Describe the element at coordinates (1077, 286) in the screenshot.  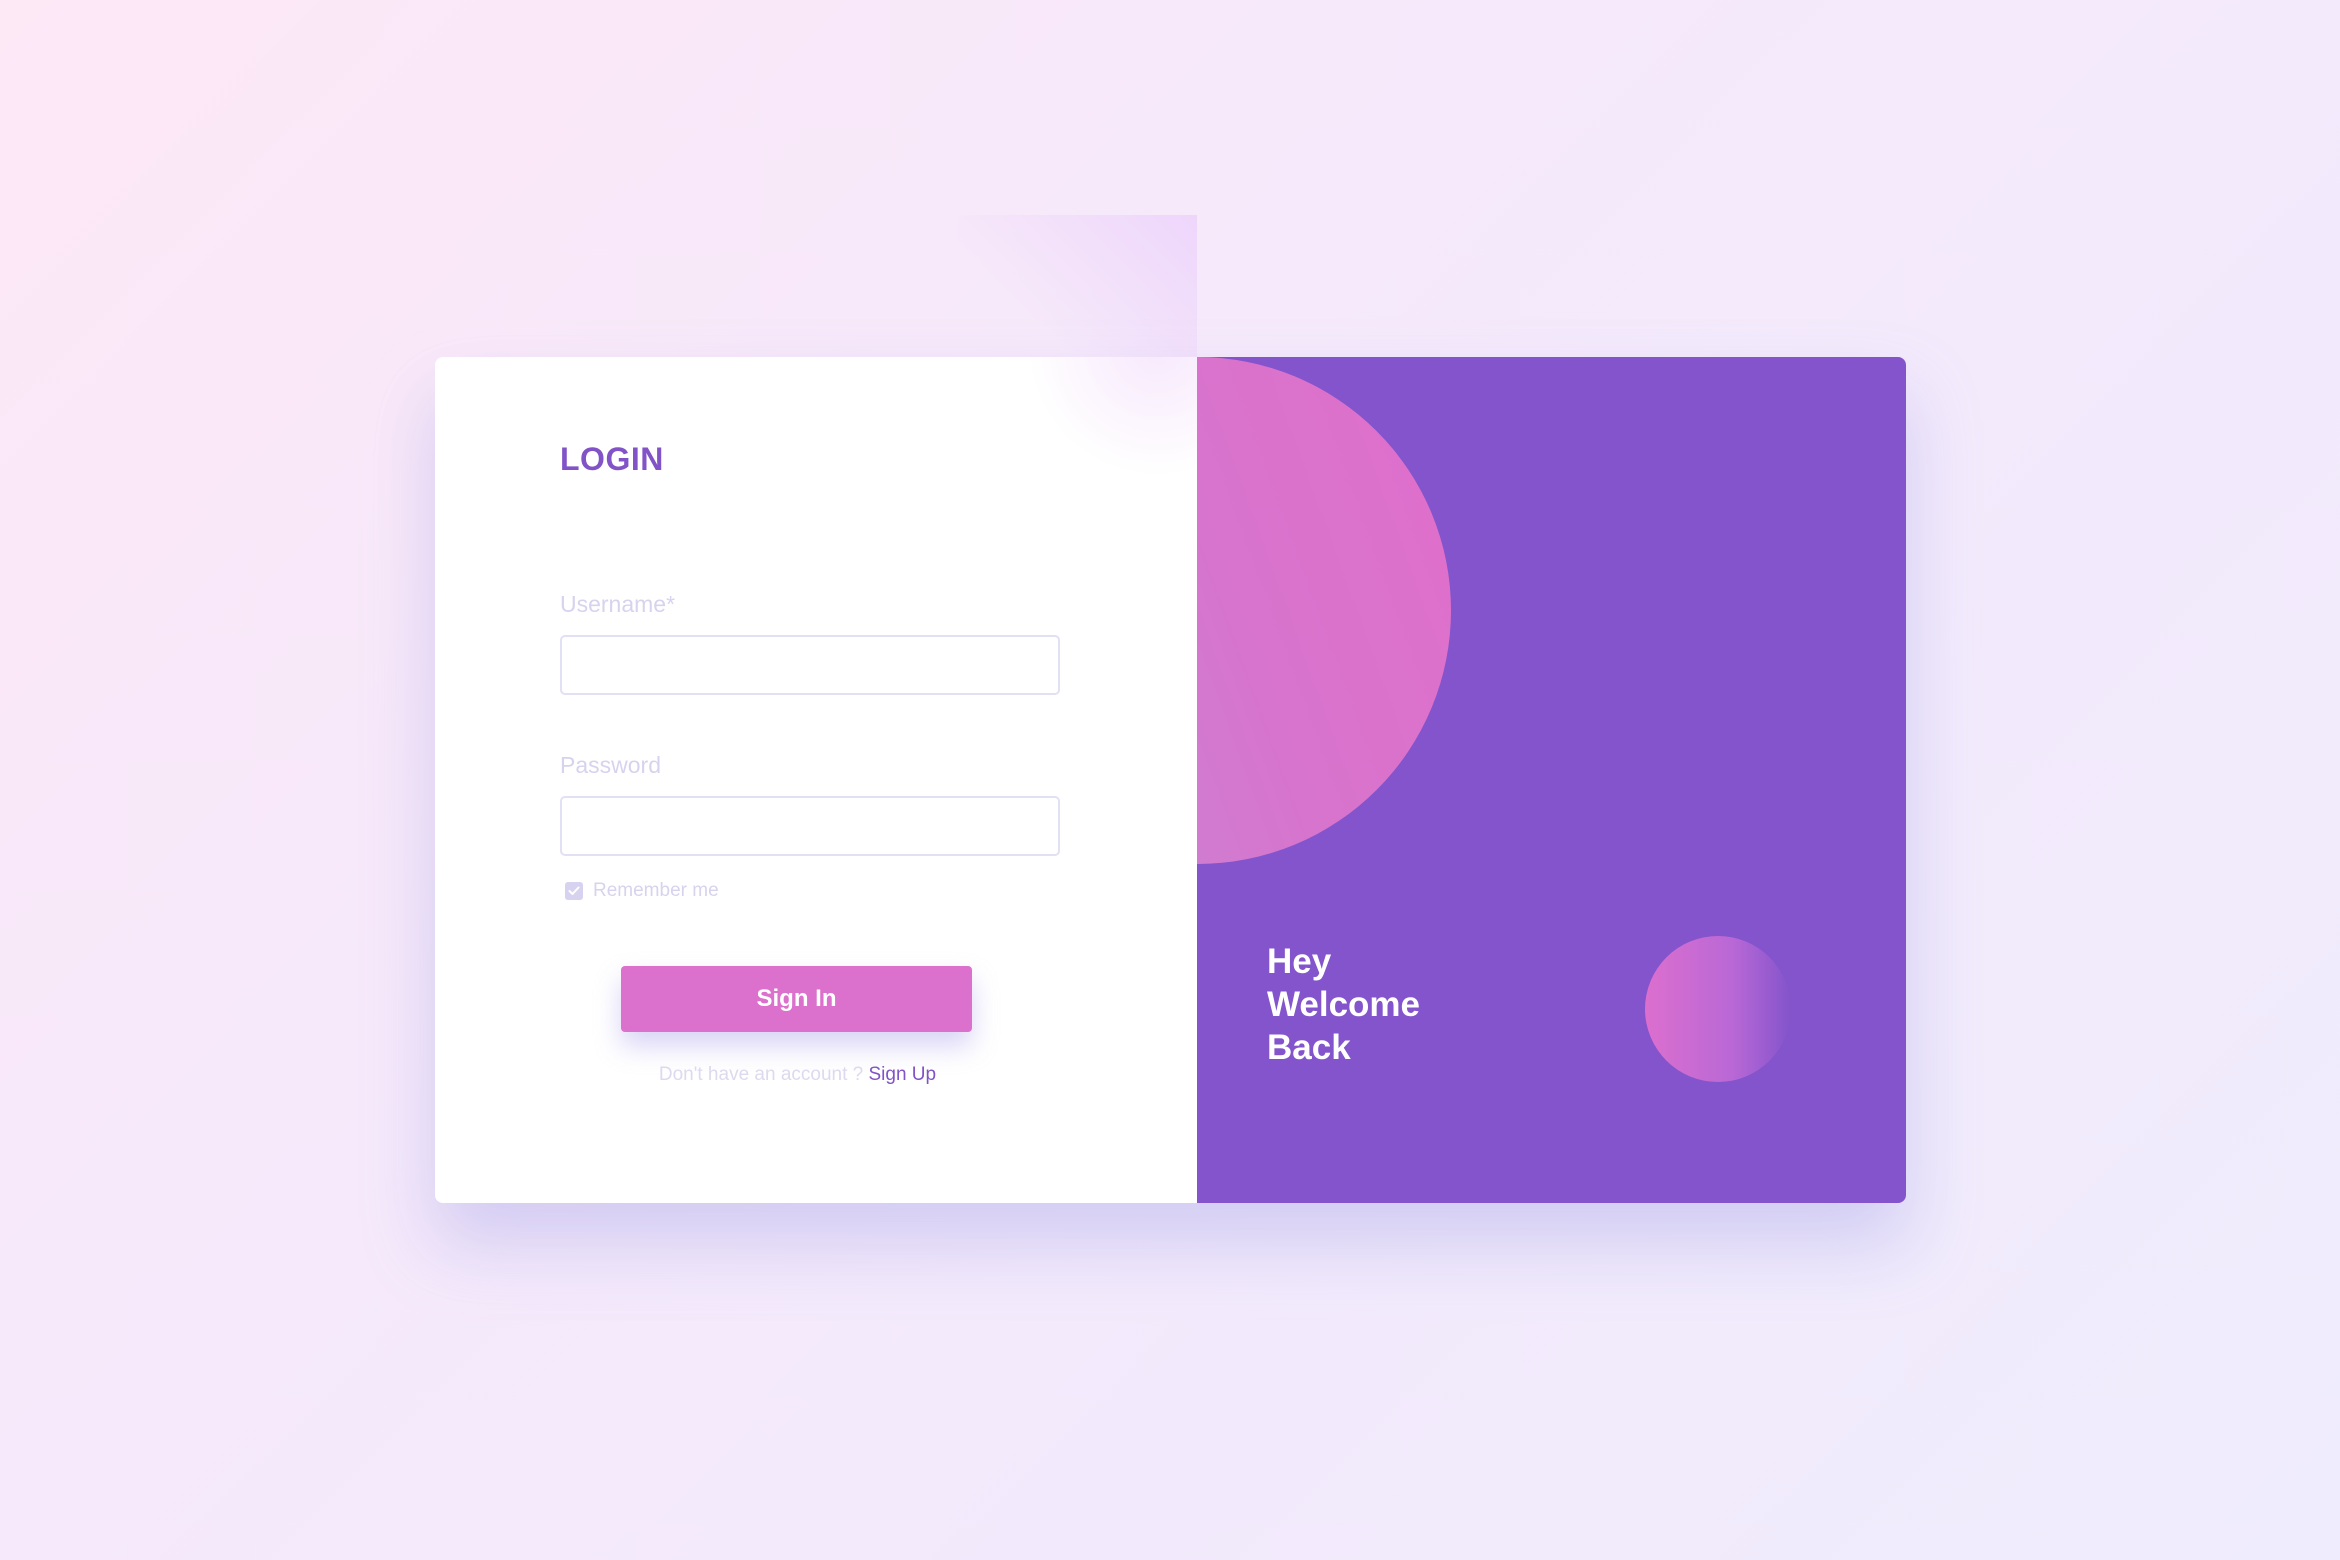
I see `backdrop-decoration` at that location.